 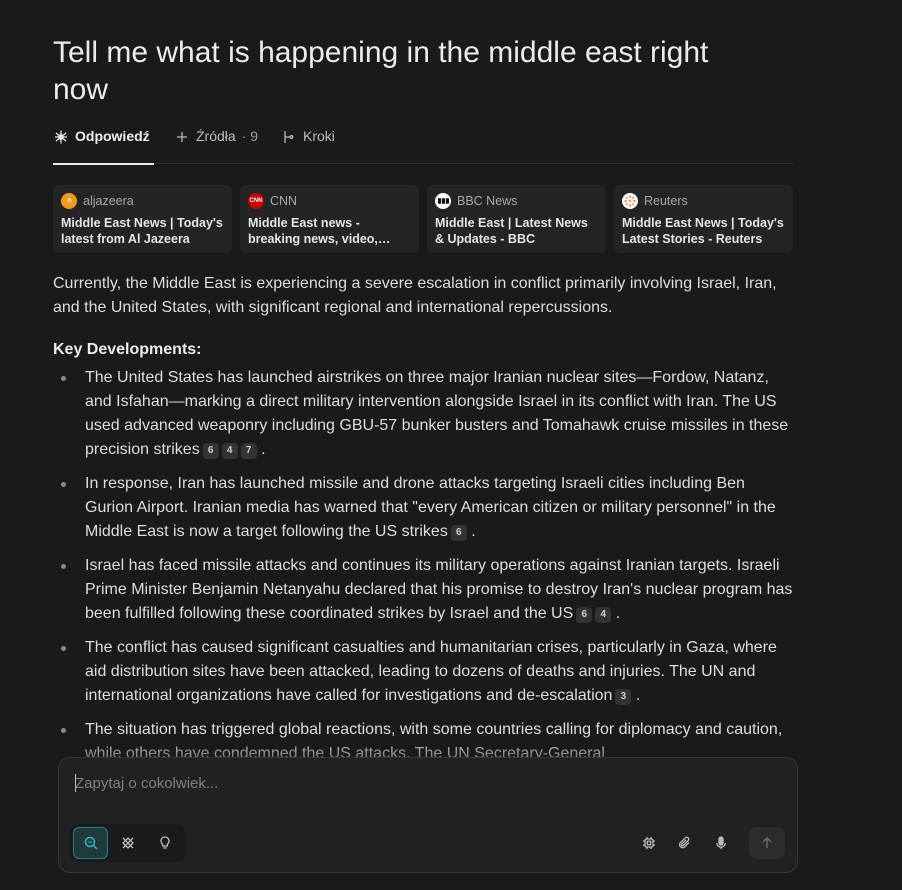 I want to click on lightbulb-icon, so click(x=164, y=842).